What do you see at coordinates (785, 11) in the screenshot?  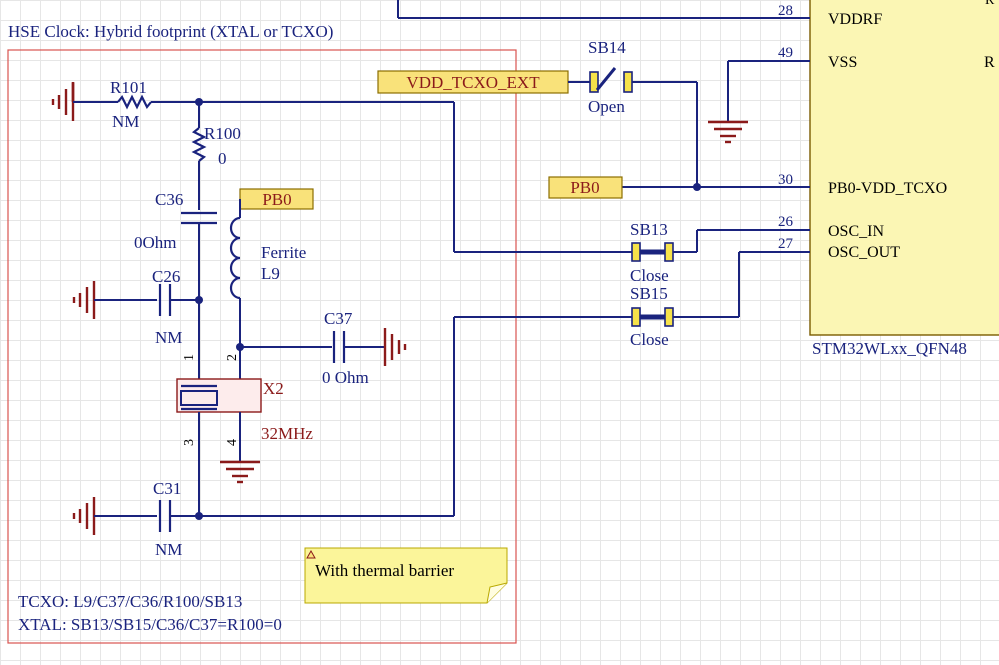 I see `pin-28-number: 28` at bounding box center [785, 11].